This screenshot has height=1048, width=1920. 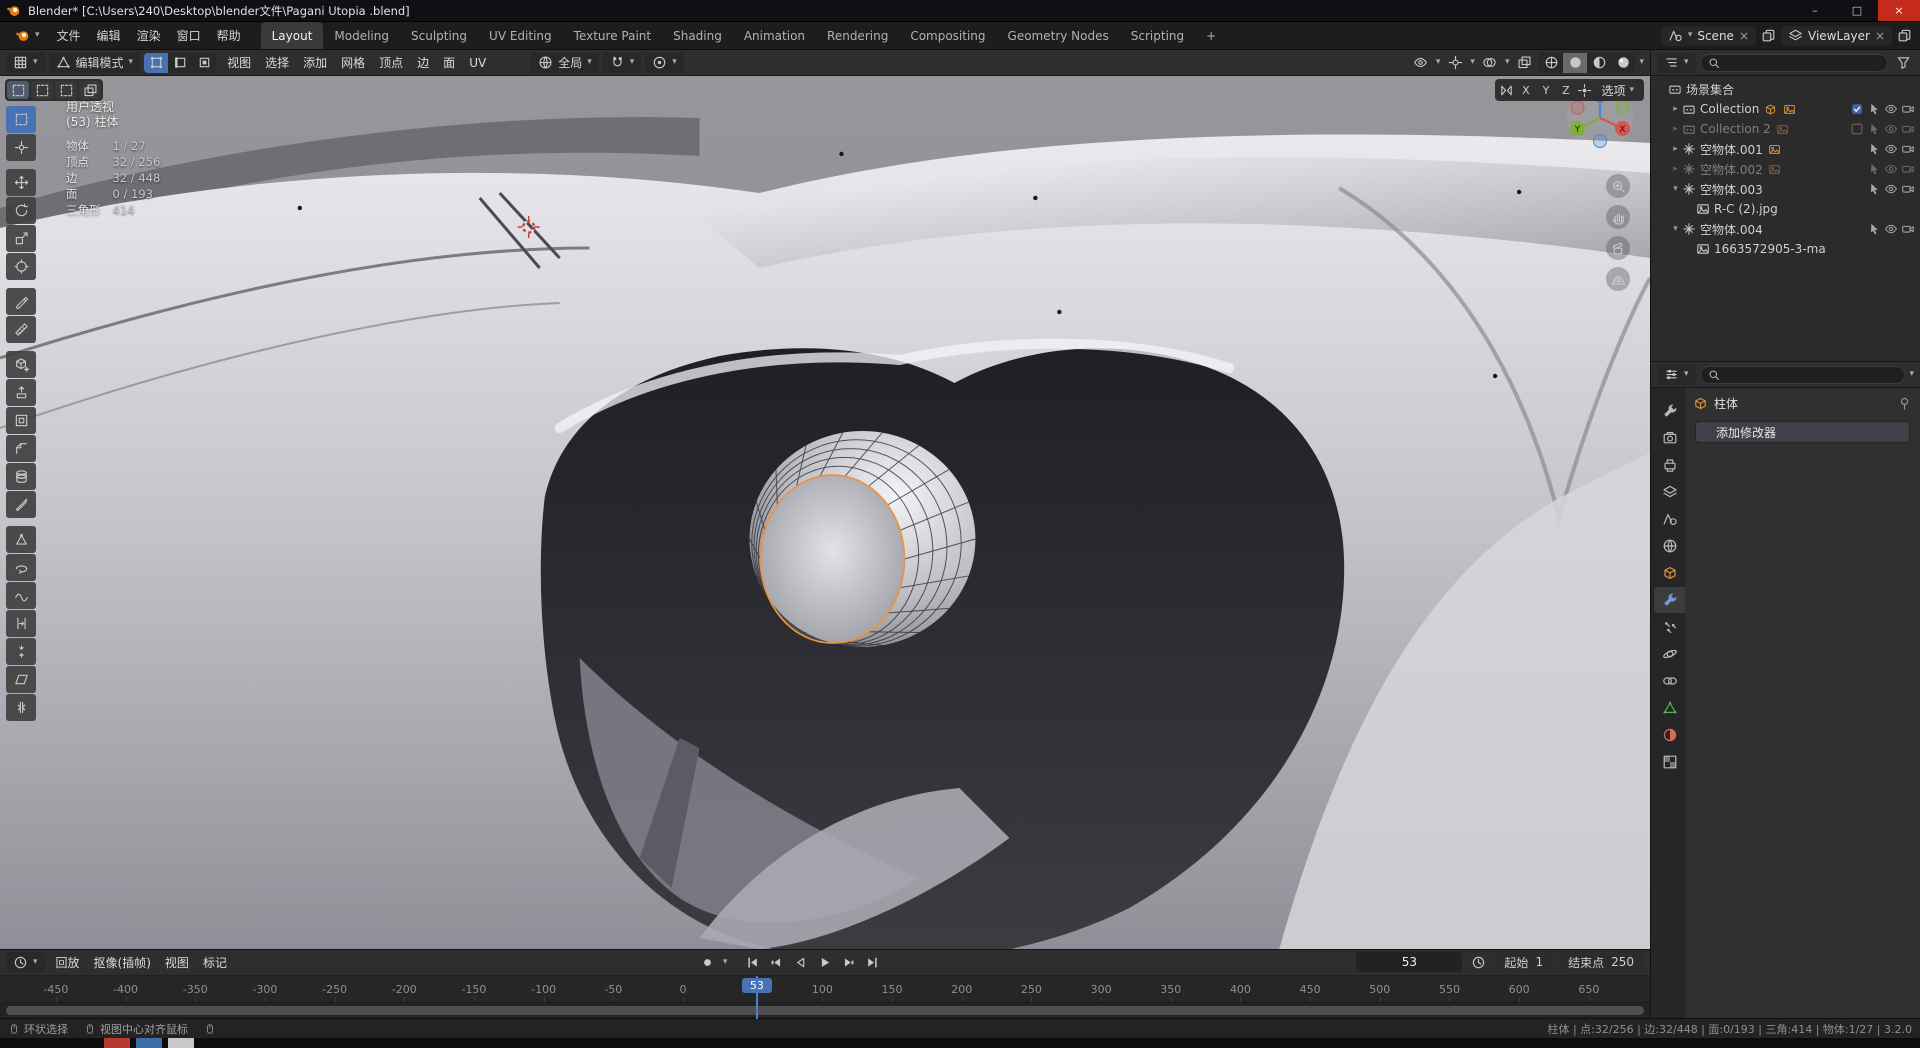 I want to click on preview-range-button, so click(x=1478, y=962).